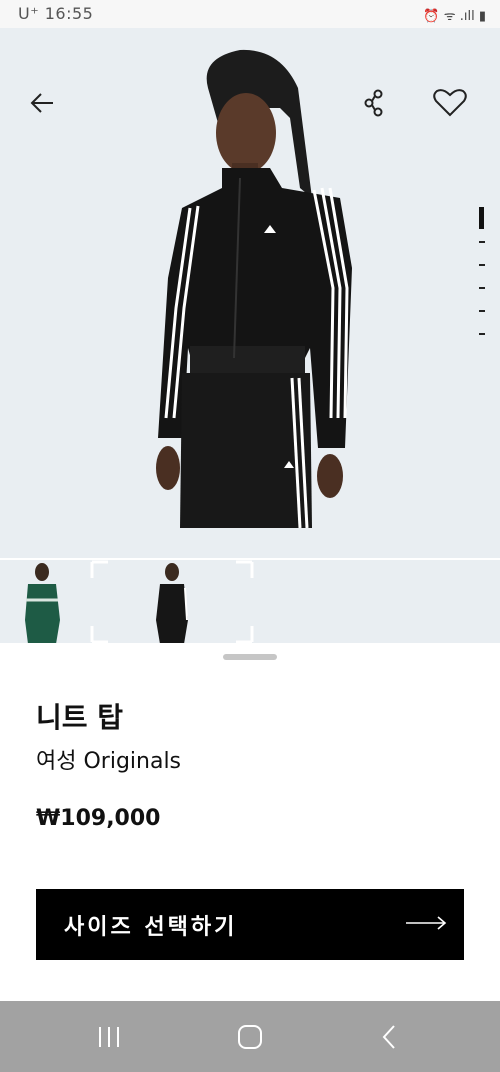  What do you see at coordinates (56, 13) in the screenshot?
I see `status-time: U⁺ 16:55` at bounding box center [56, 13].